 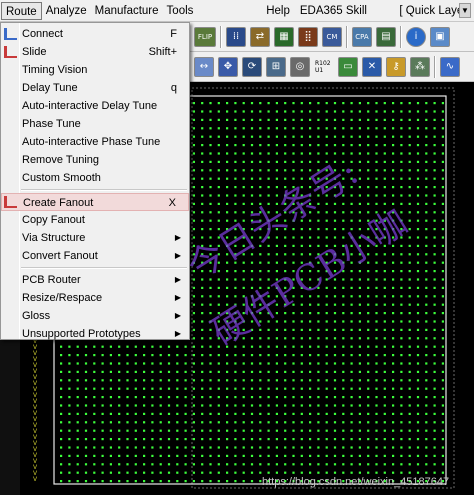 What do you see at coordinates (386, 36) in the screenshot?
I see `layer-icon: ▤` at bounding box center [386, 36].